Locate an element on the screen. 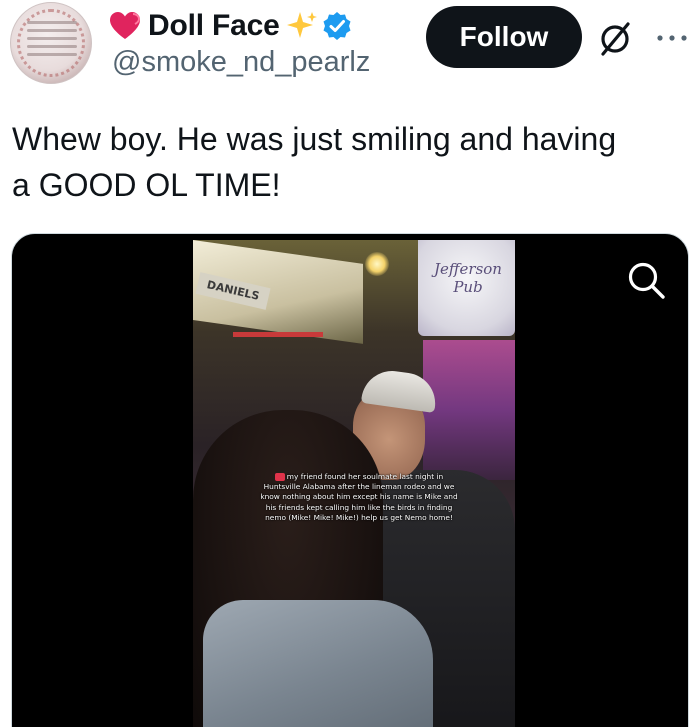 The width and height of the screenshot is (698, 727). more-icon is located at coordinates (672, 38).